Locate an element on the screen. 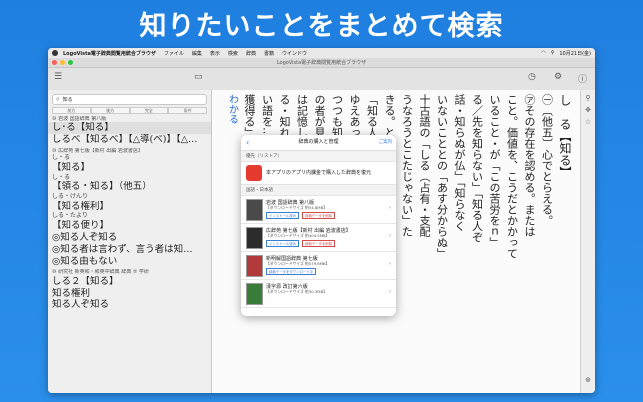 This screenshot has width=643, height=402. store-icon is located at coordinates (254, 173).